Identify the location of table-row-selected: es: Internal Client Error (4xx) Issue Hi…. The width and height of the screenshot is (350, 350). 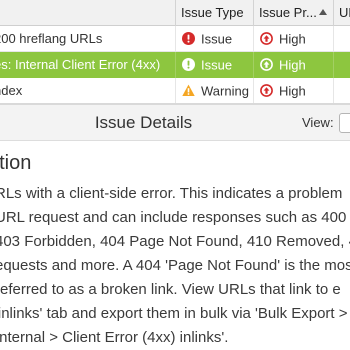
(175, 65).